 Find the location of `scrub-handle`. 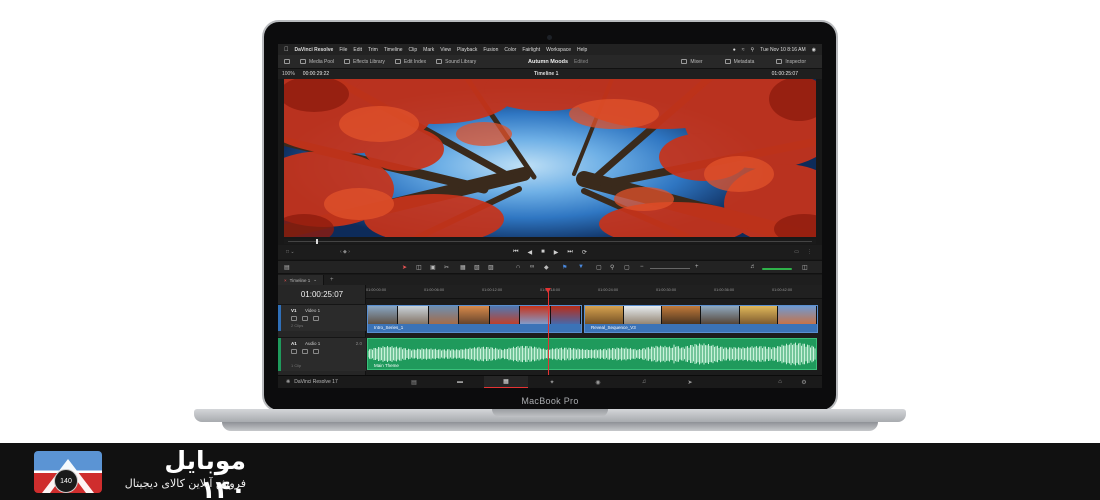

scrub-handle is located at coordinates (317, 241).